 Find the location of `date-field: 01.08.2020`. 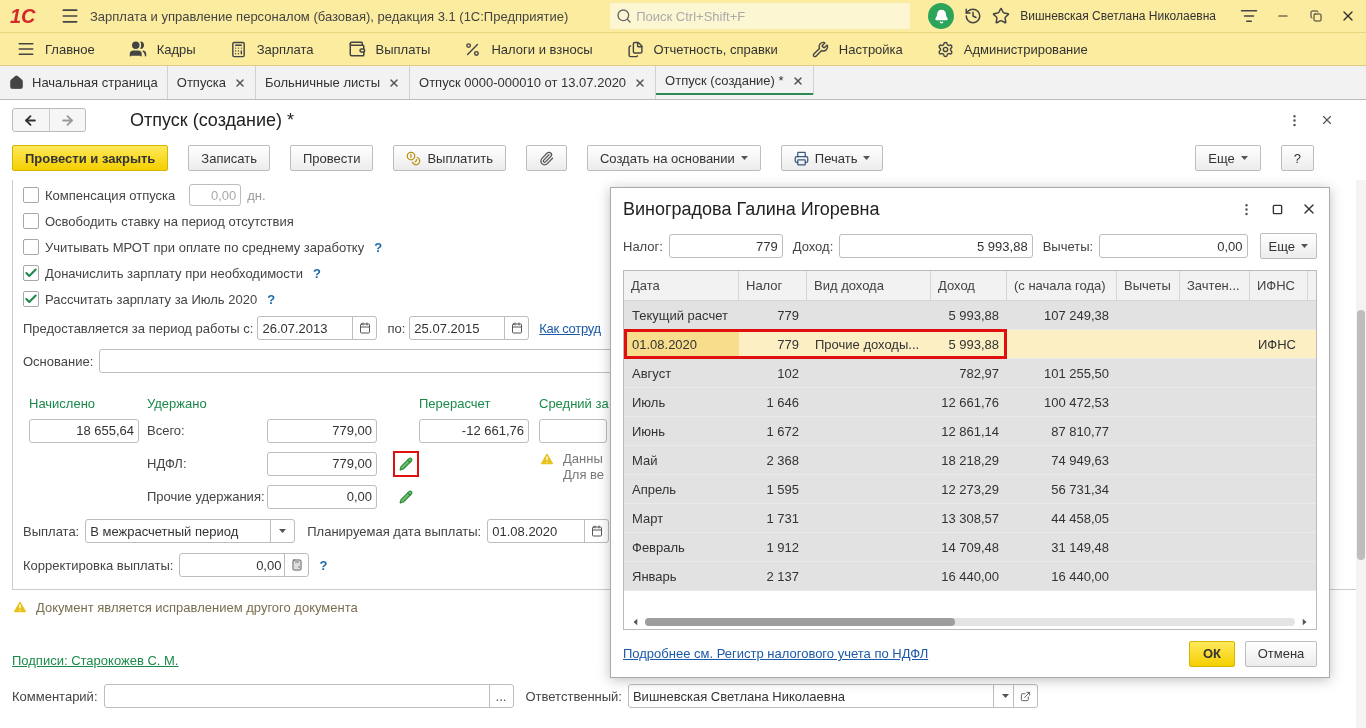

date-field: 01.08.2020 is located at coordinates (548, 531).